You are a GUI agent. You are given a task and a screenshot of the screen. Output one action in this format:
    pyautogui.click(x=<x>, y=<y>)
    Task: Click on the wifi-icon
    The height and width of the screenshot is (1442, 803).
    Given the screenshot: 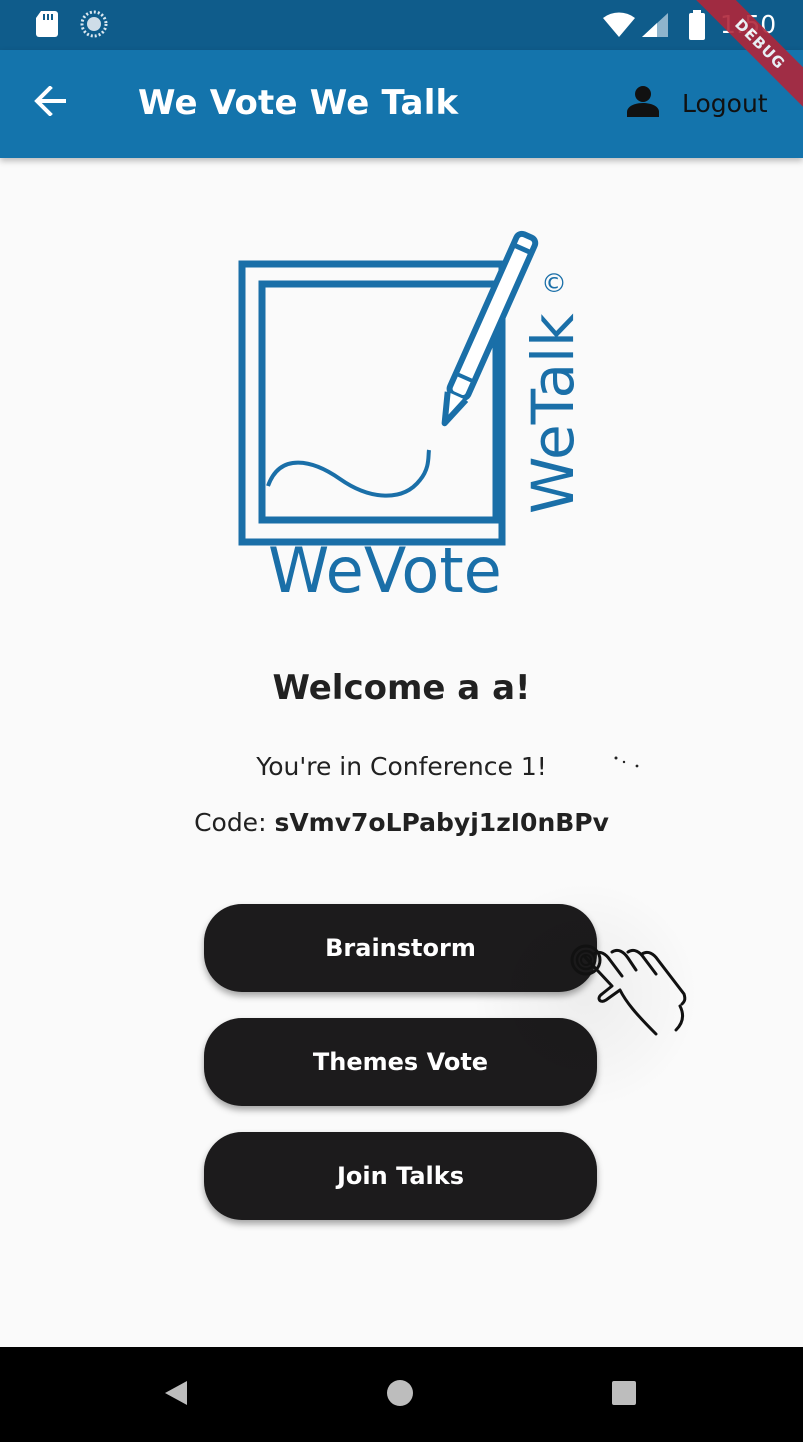 What is the action you would take?
    pyautogui.click(x=619, y=27)
    